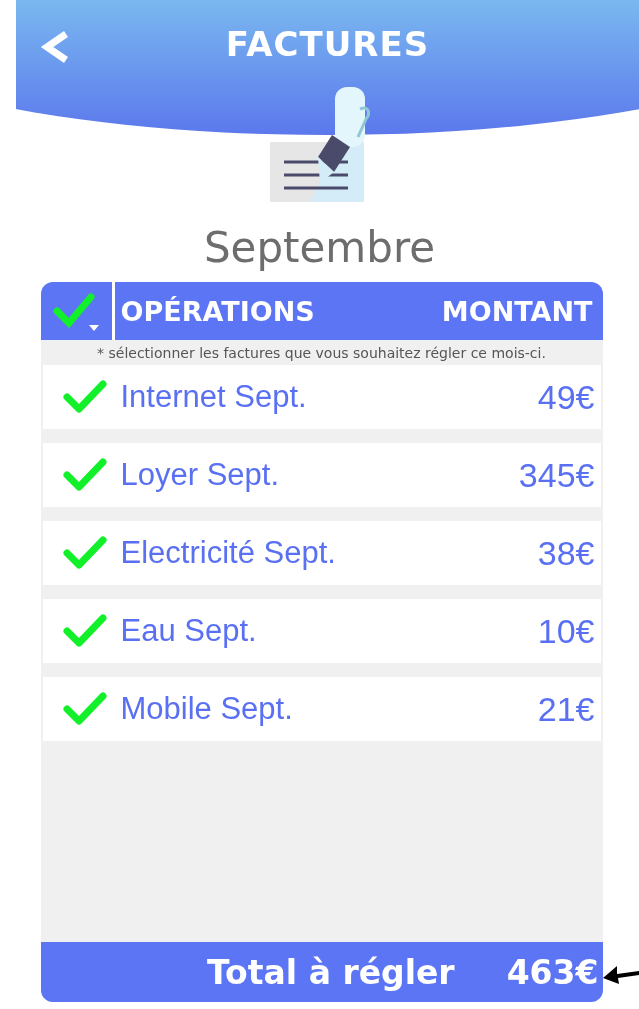  What do you see at coordinates (552, 972) in the screenshot?
I see `total-amount: 463€` at bounding box center [552, 972].